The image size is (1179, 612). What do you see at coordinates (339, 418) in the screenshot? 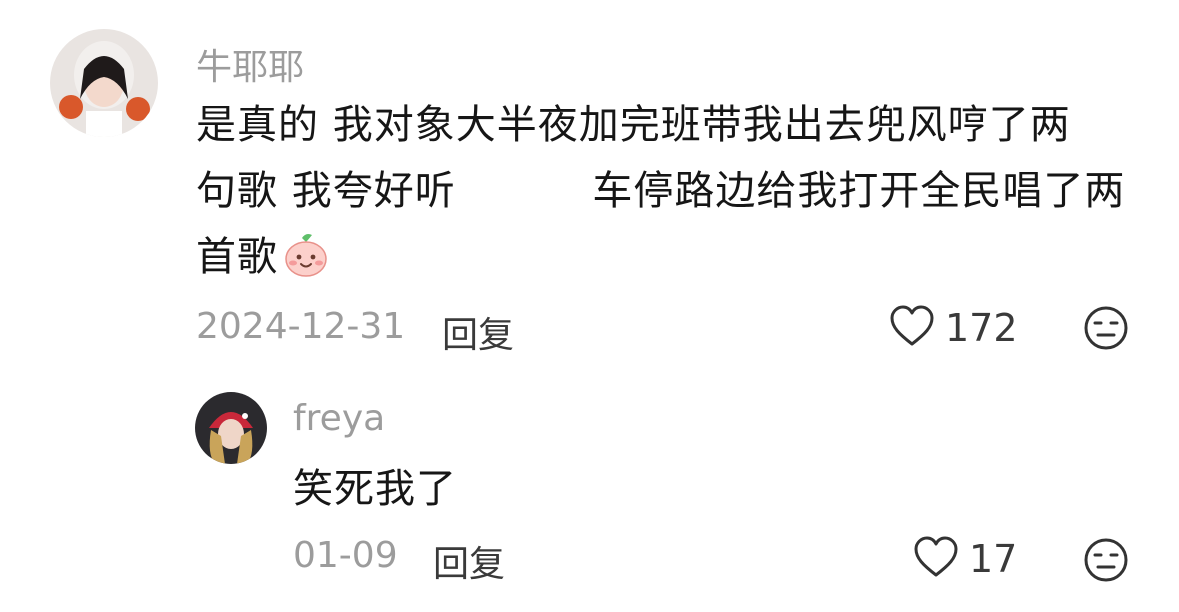
I see `comment-username: freya` at bounding box center [339, 418].